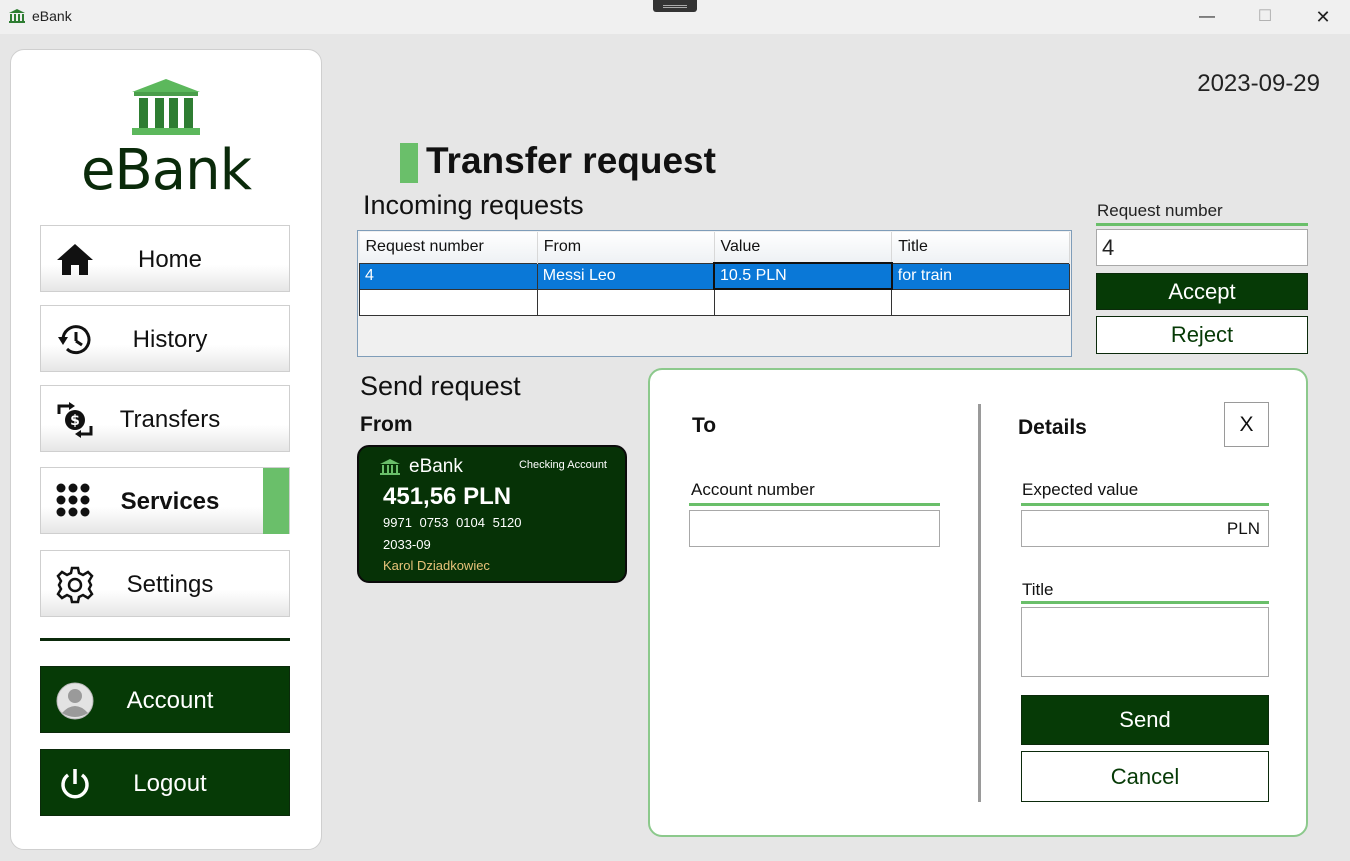  I want to click on table-cell: Messi Leo, so click(625, 276).